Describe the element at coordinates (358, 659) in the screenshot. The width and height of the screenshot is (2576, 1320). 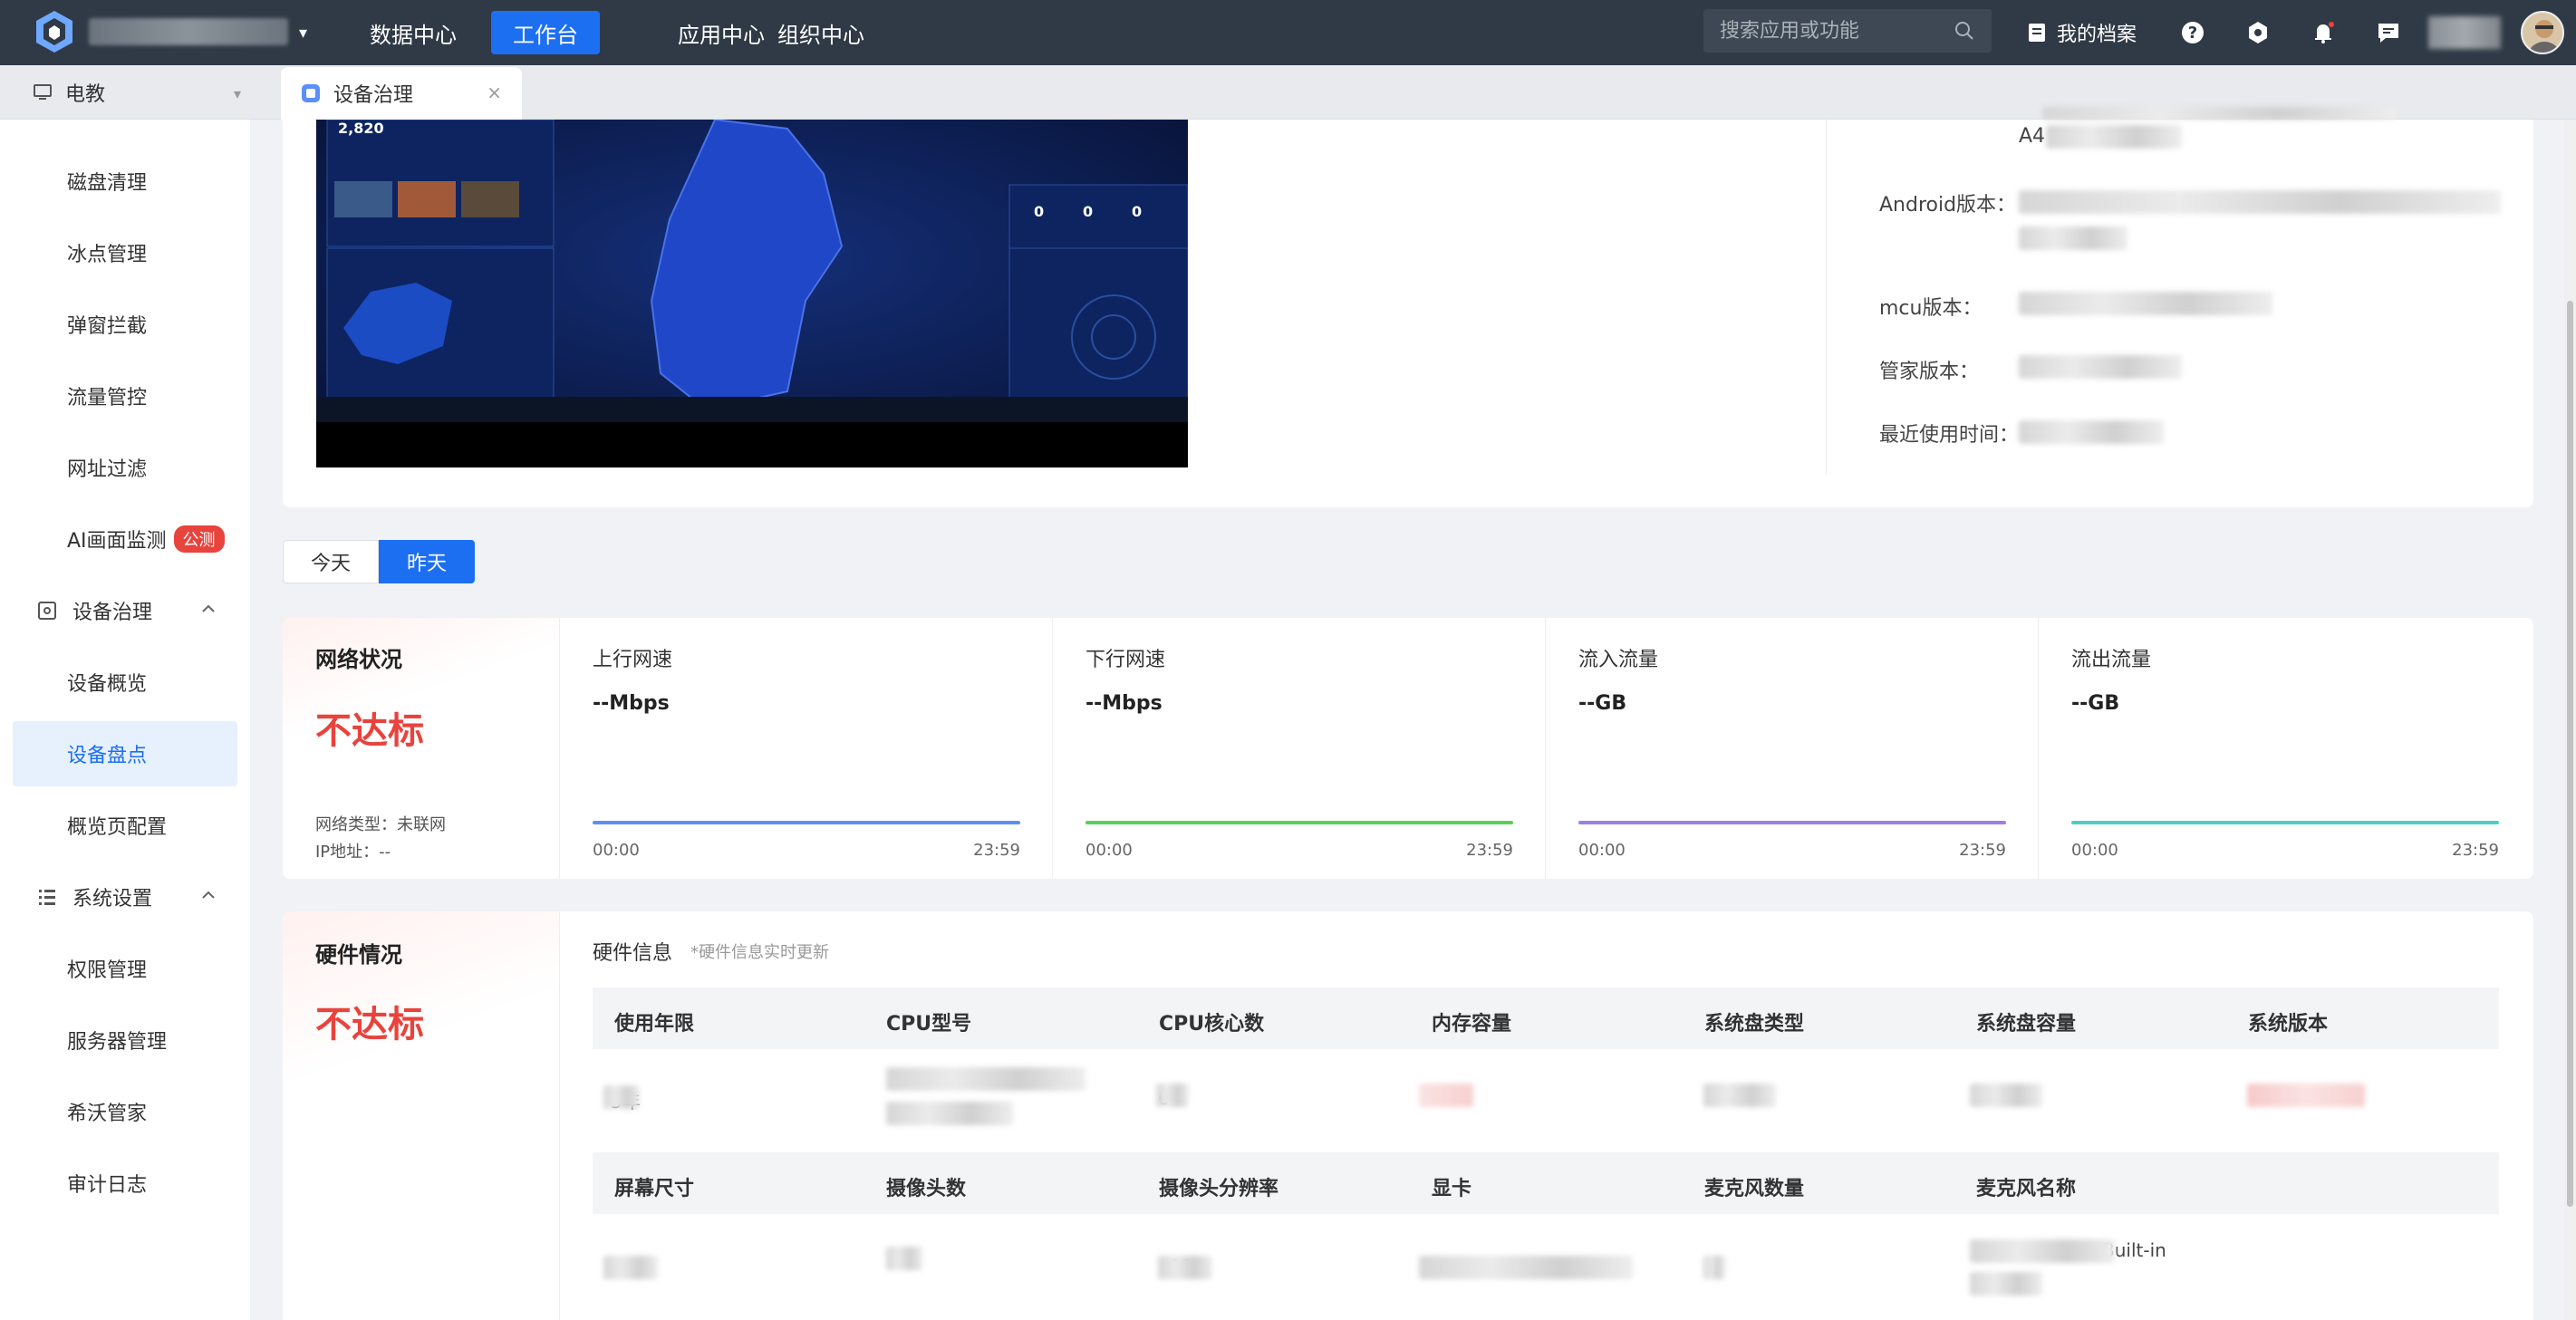
I see `network-title: 网络状况` at that location.